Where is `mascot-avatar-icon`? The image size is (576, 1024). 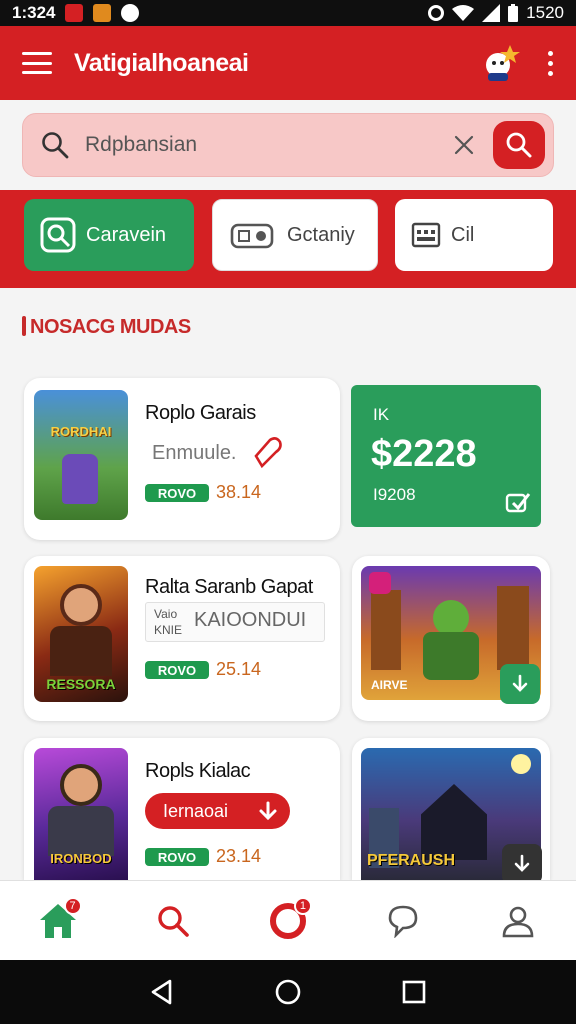 mascot-avatar-icon is located at coordinates (500, 63).